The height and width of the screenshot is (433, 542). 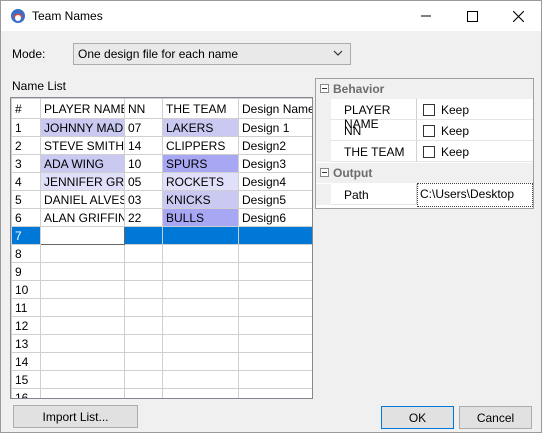 I want to click on property-row-player-name: PLAYER NAME Keep, so click(x=424, y=115).